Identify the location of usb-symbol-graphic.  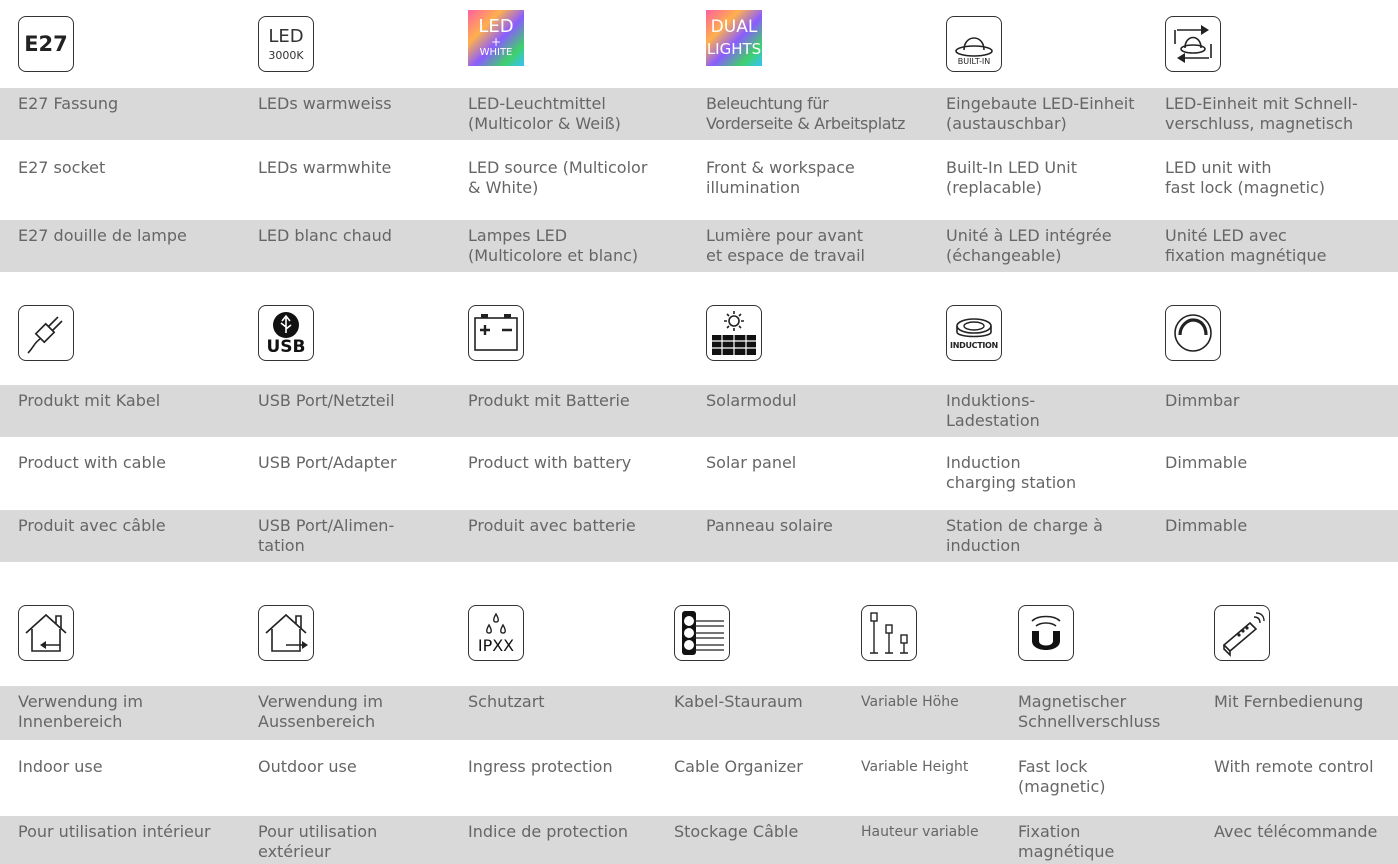
(286, 324).